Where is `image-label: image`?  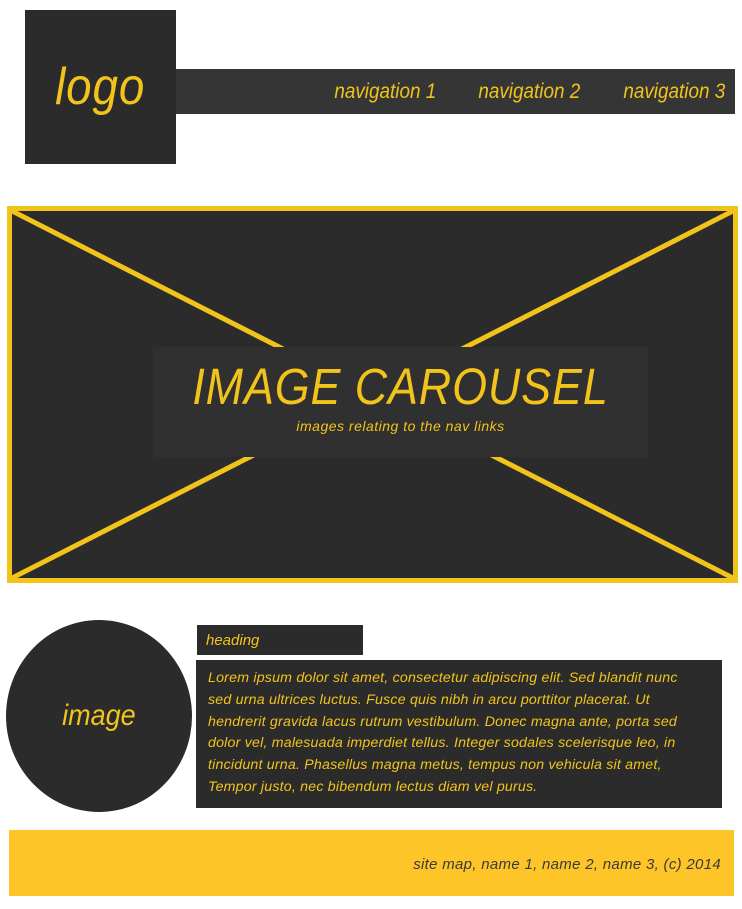
image-label: image is located at coordinates (99, 715).